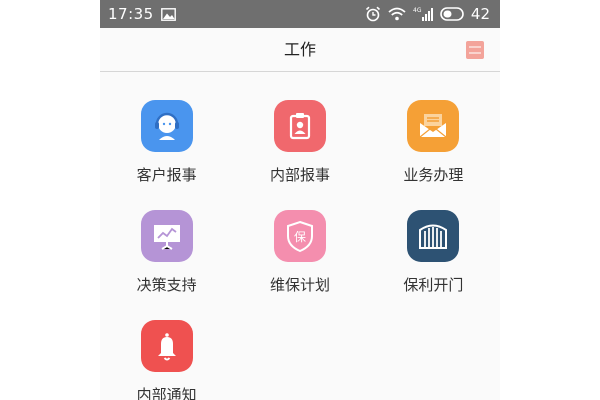 The width and height of the screenshot is (600, 400). What do you see at coordinates (299, 285) in the screenshot?
I see `app-label: 维保计划` at bounding box center [299, 285].